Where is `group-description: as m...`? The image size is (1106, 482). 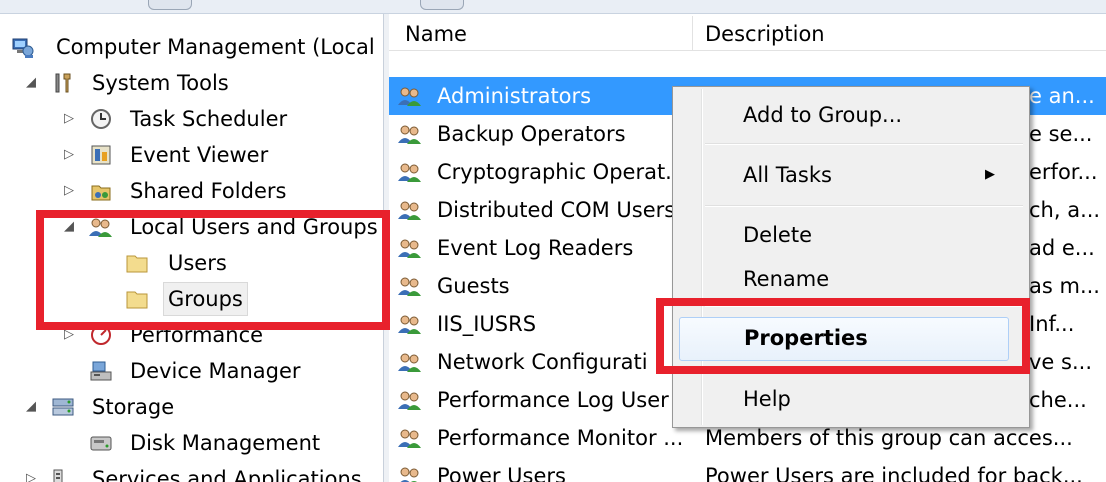
group-description: as m... is located at coordinates (1064, 286).